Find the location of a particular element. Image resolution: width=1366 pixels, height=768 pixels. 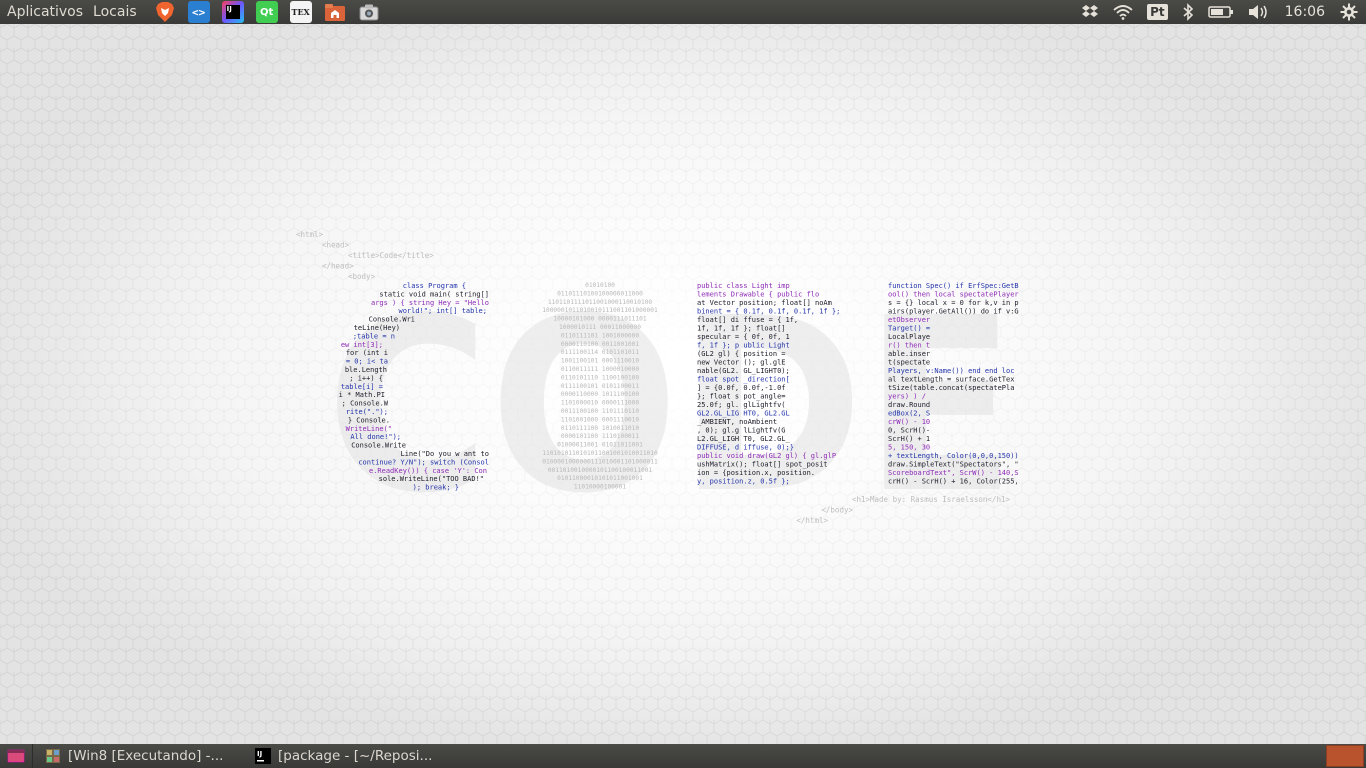

code-line: public class Light imp is located at coordinates (743, 286).